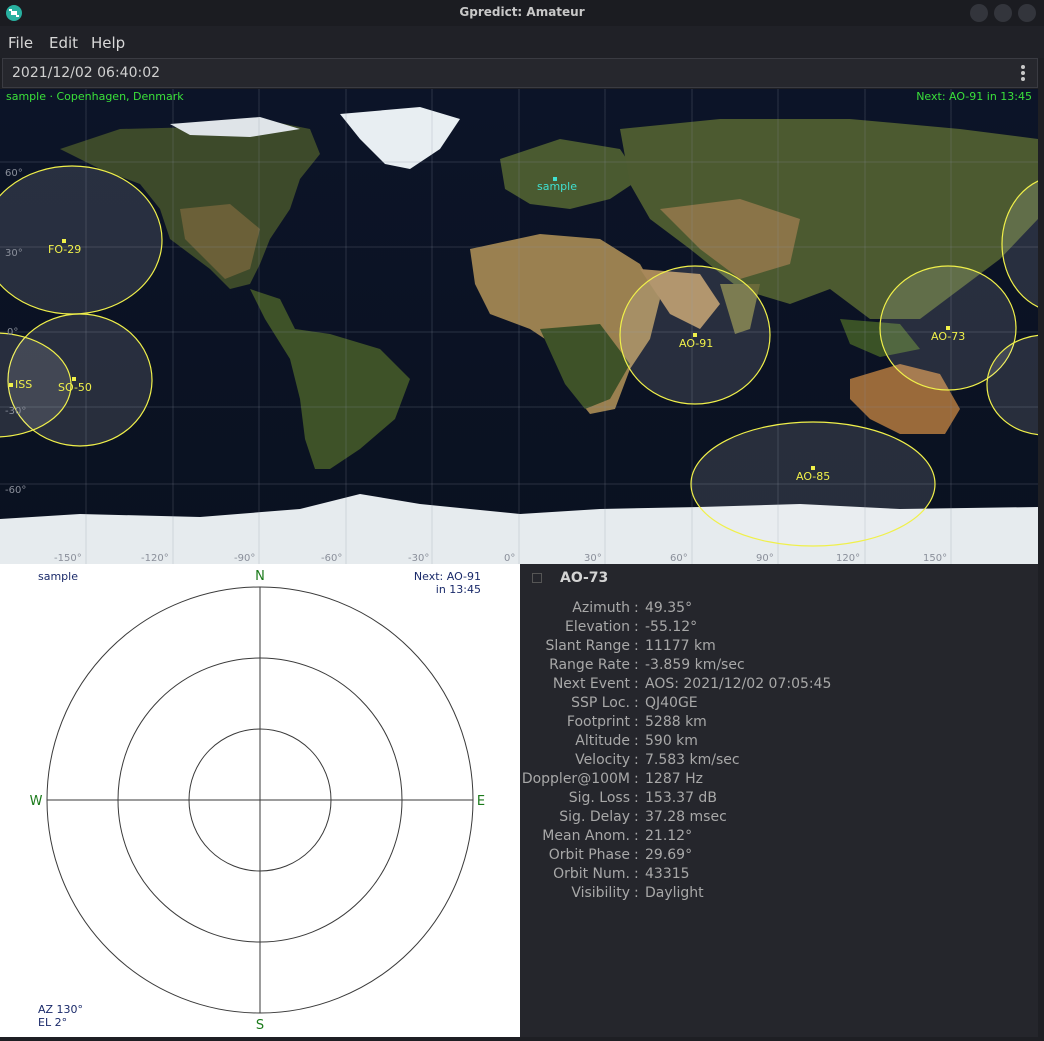  Describe the element at coordinates (15, 490) in the screenshot. I see `lat-label: -60°` at that location.